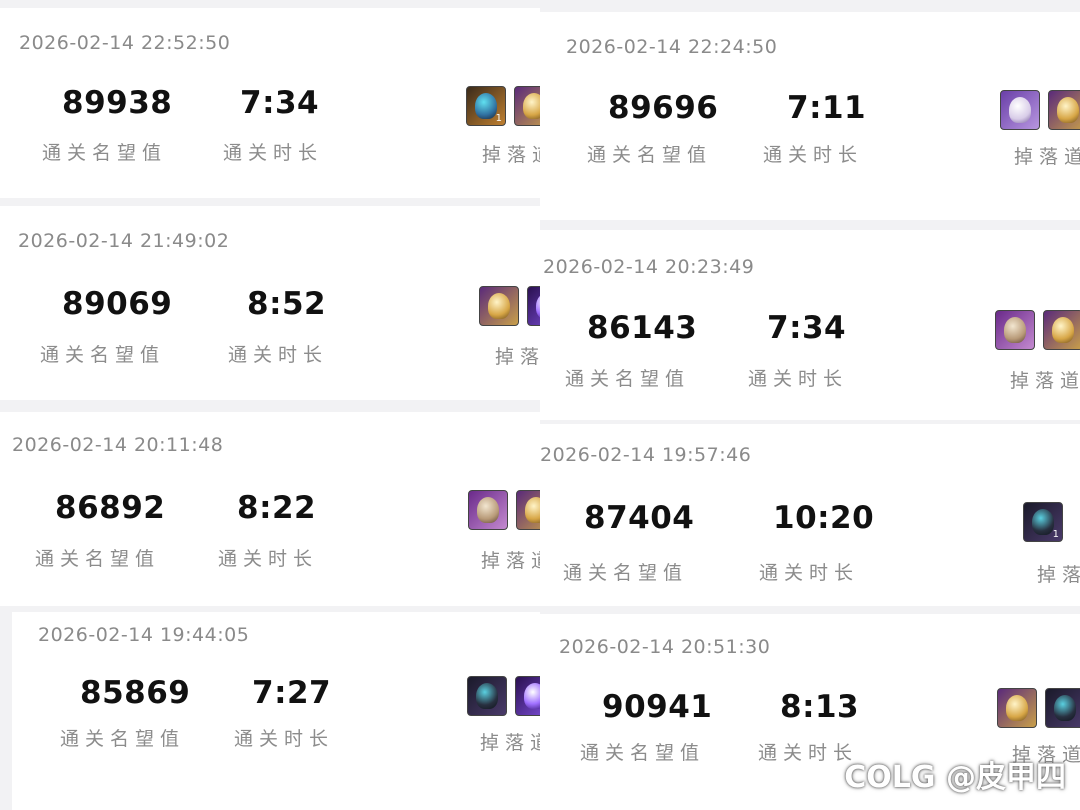  What do you see at coordinates (820, 707) in the screenshot?
I see `duration-value: 8:13` at bounding box center [820, 707].